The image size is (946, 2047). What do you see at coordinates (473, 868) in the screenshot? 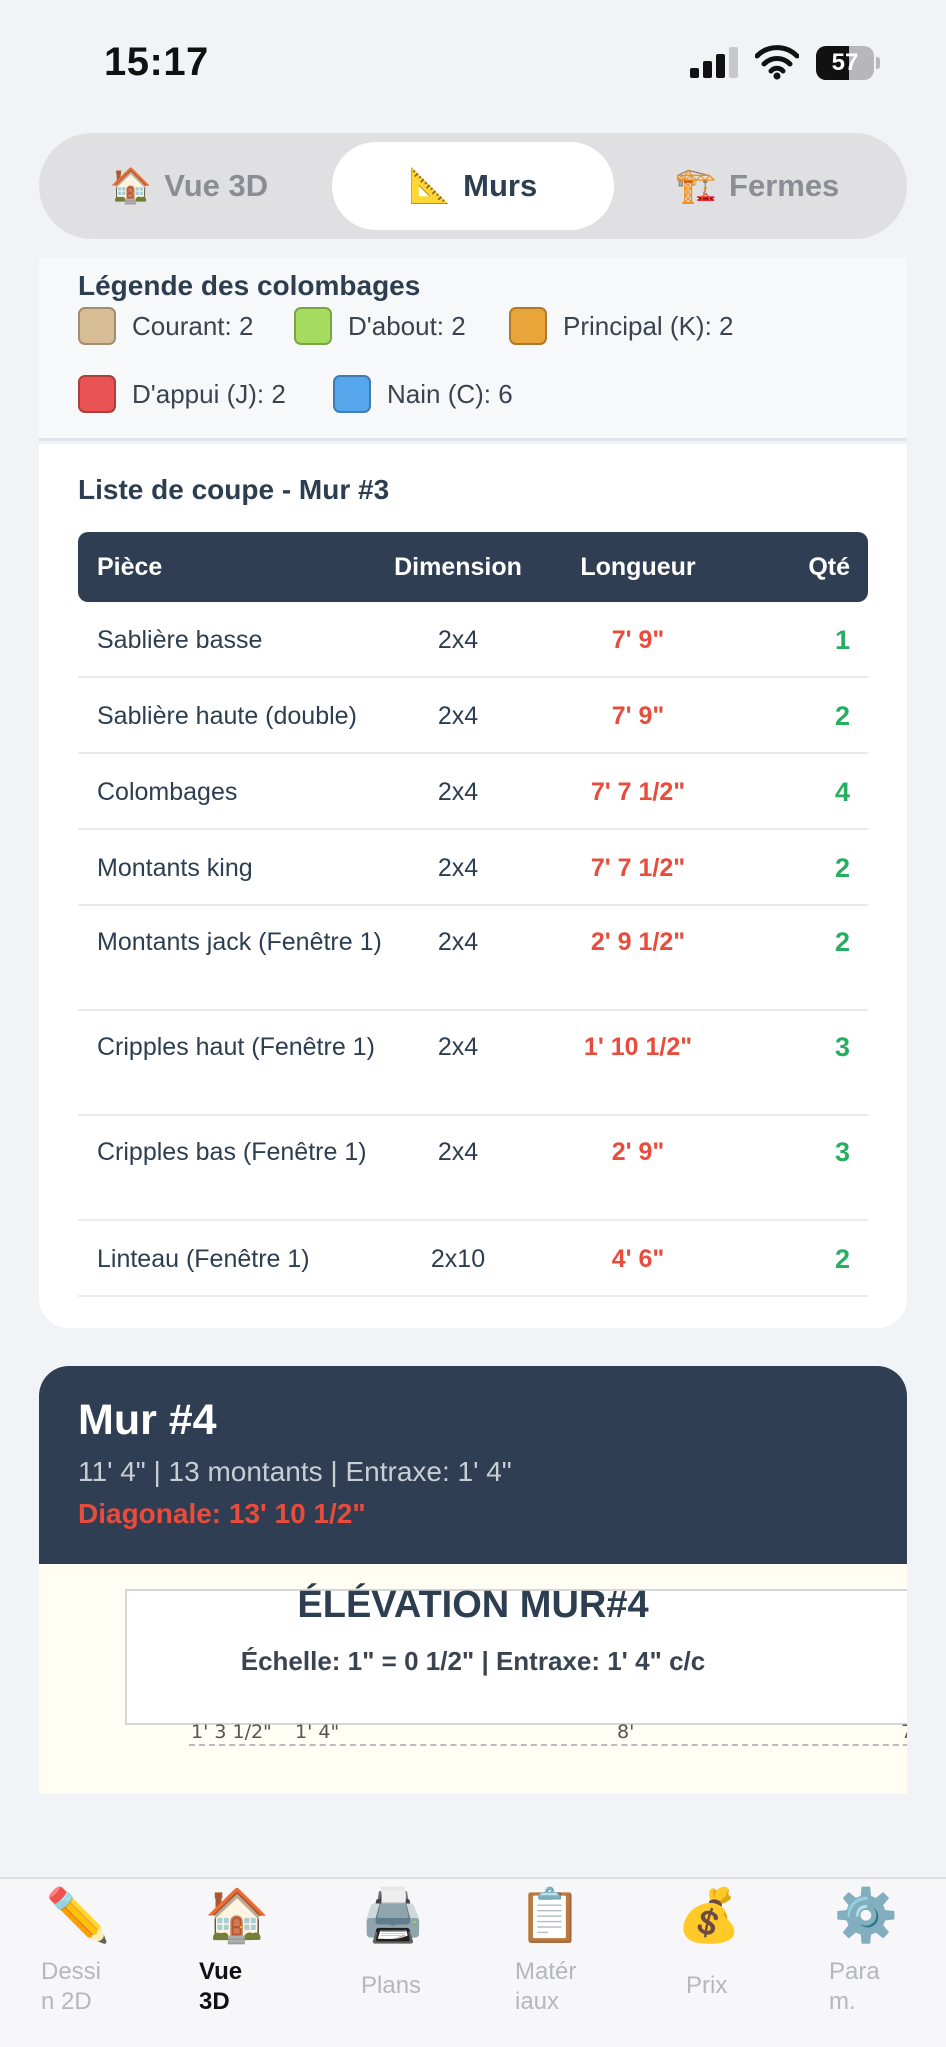
I see `table-row: Montants king 2x4 7' 7 1/2" 2` at bounding box center [473, 868].